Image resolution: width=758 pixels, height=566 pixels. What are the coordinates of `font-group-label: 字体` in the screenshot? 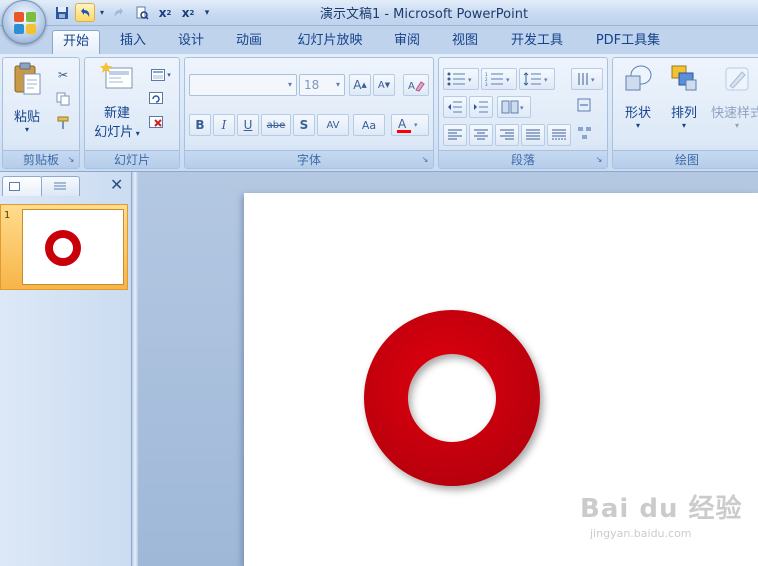 It's located at (309, 159).